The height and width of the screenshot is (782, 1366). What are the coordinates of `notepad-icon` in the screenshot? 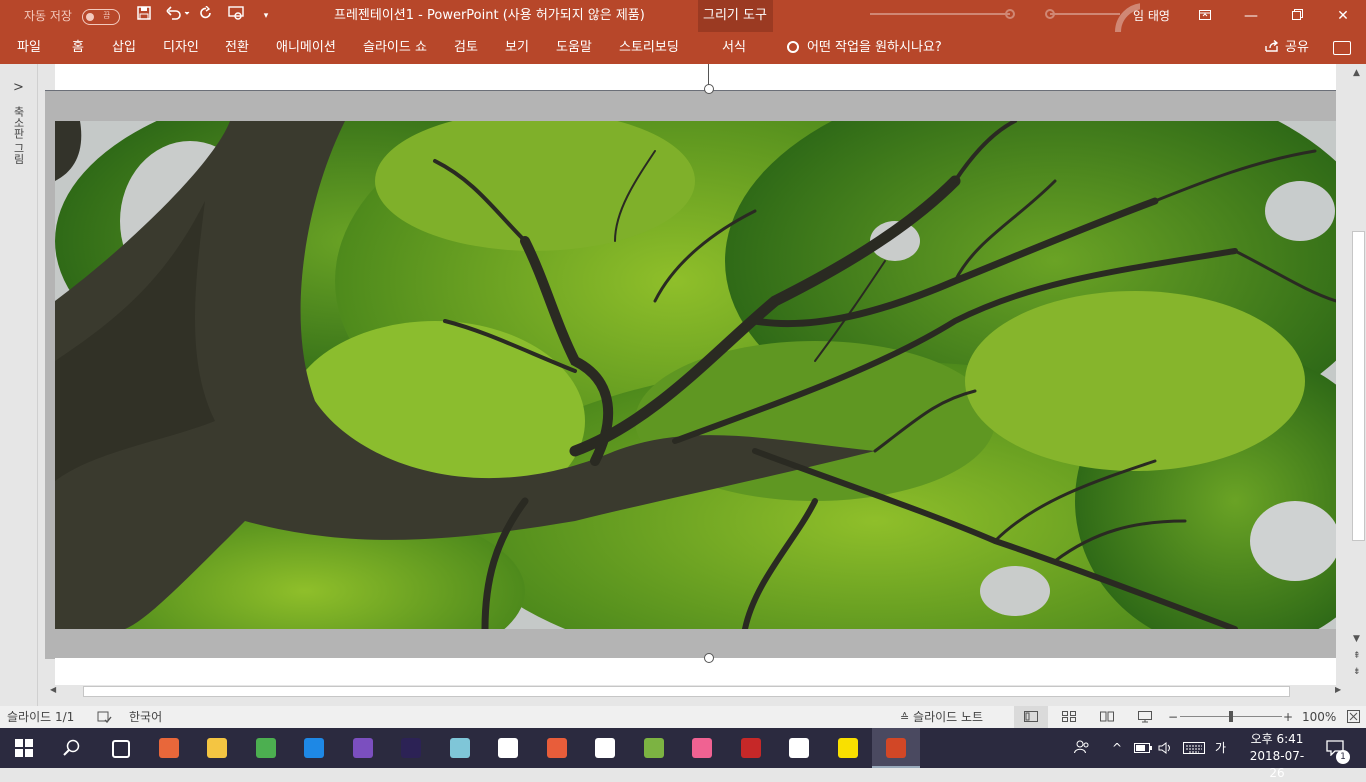 It's located at (605, 748).